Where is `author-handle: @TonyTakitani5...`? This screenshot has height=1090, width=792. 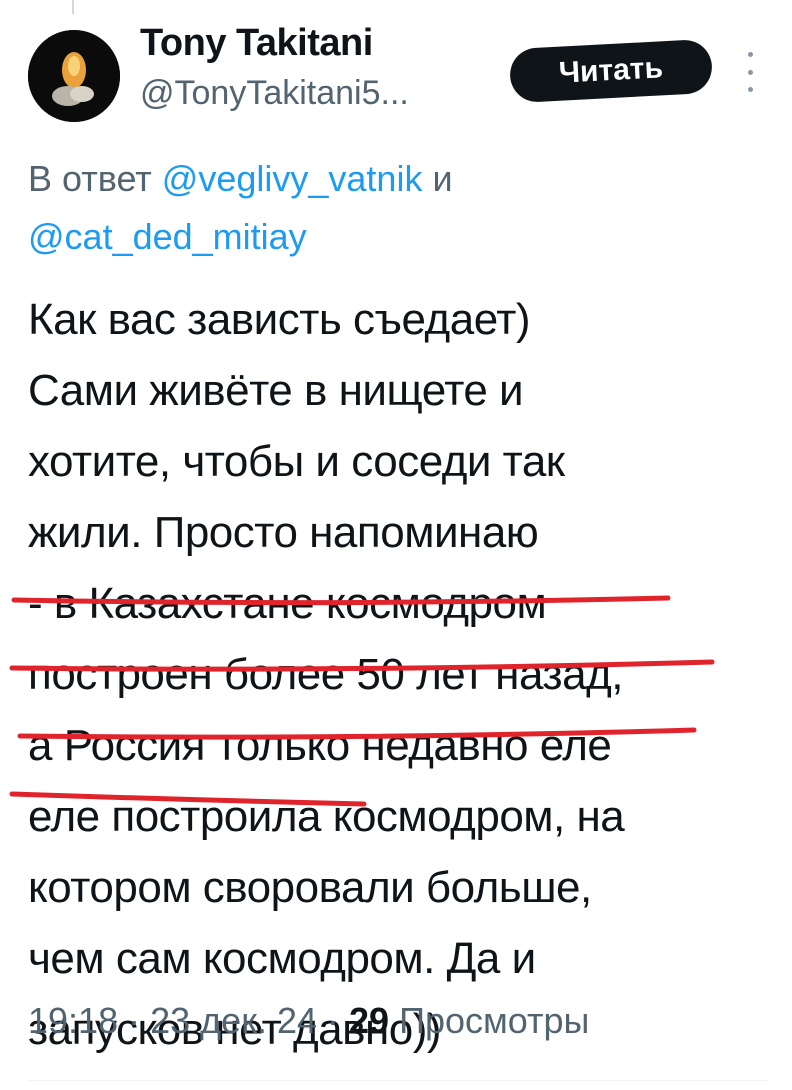
author-handle: @TonyTakitani5... is located at coordinates (274, 93).